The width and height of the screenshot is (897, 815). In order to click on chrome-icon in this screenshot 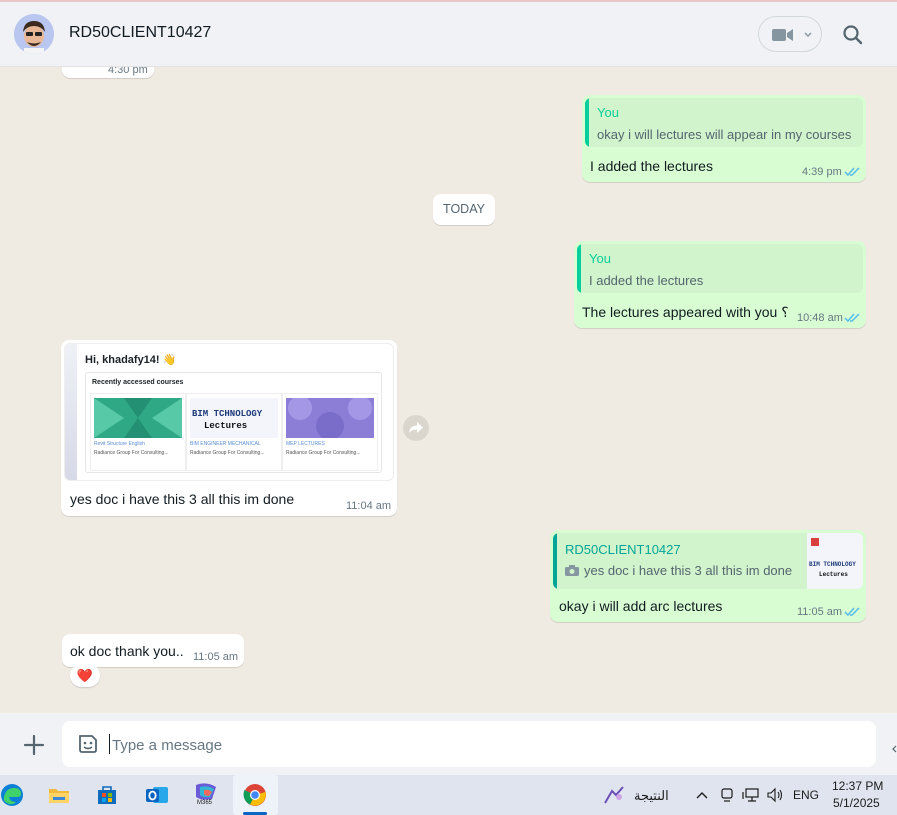, I will do `click(254, 795)`.